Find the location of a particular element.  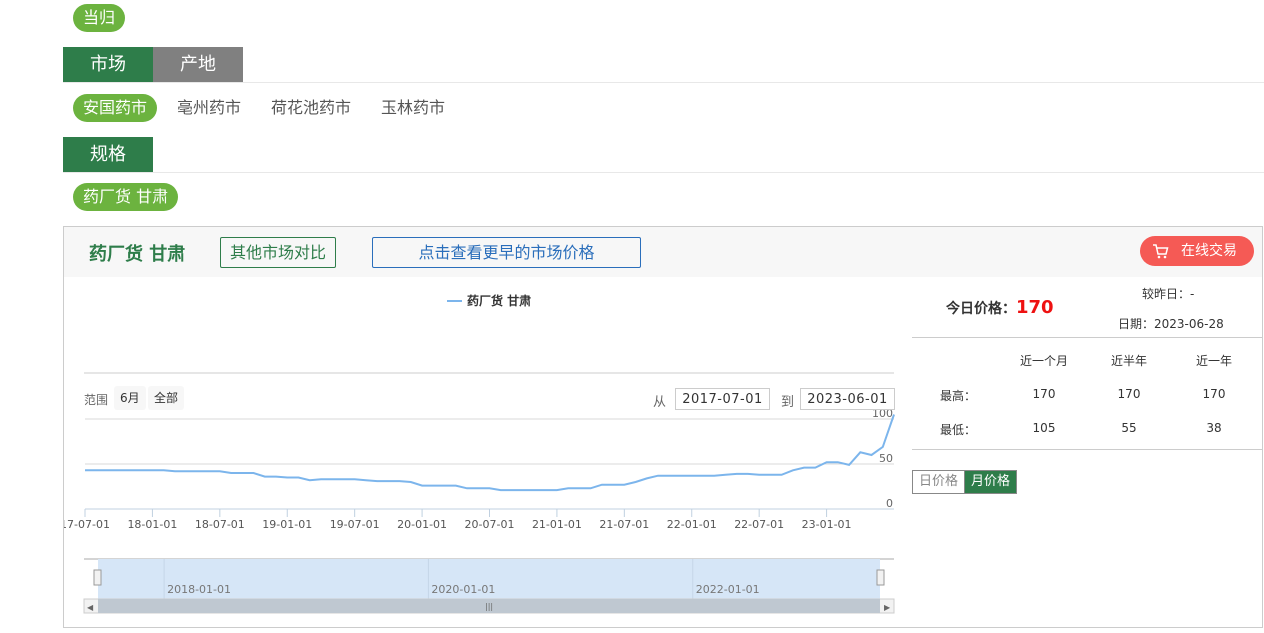

market-hehuachi: 荷花池药市 is located at coordinates (311, 108).